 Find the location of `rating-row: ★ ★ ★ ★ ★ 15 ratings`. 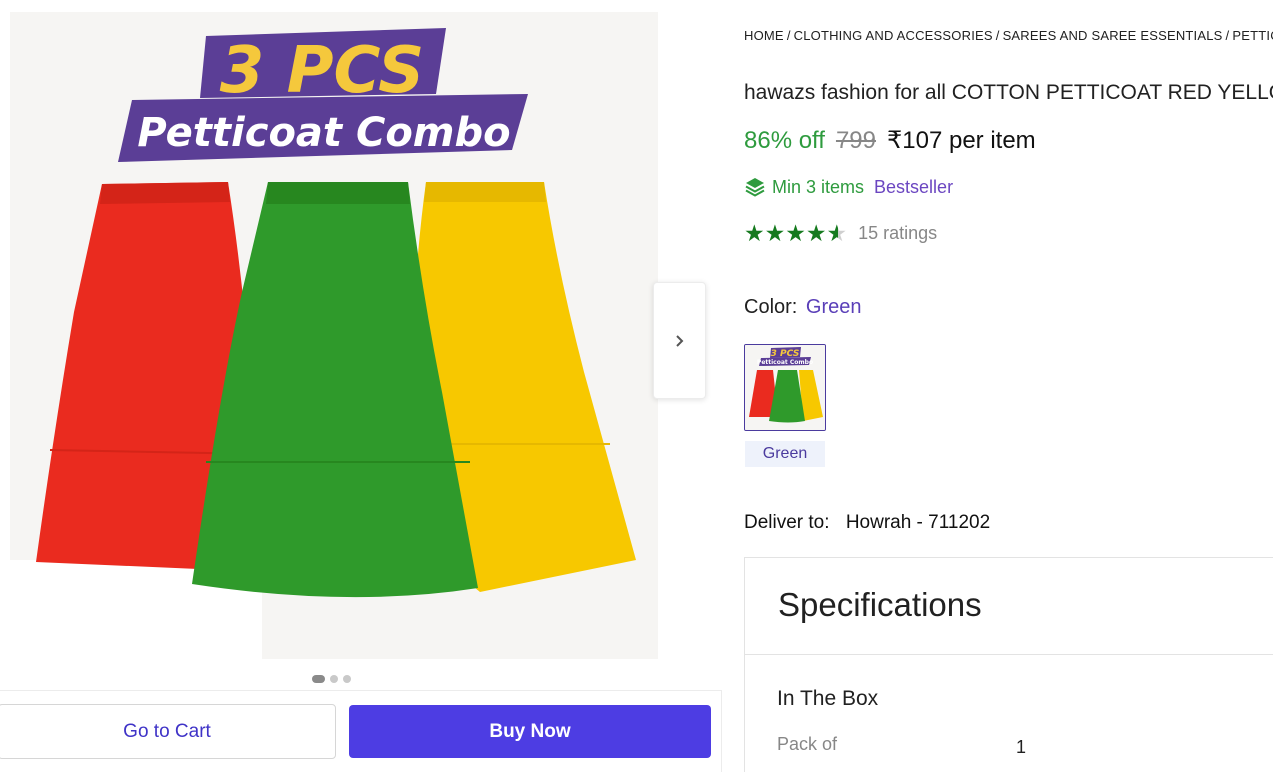

rating-row: ★ ★ ★ ★ ★ 15 ratings is located at coordinates (840, 233).